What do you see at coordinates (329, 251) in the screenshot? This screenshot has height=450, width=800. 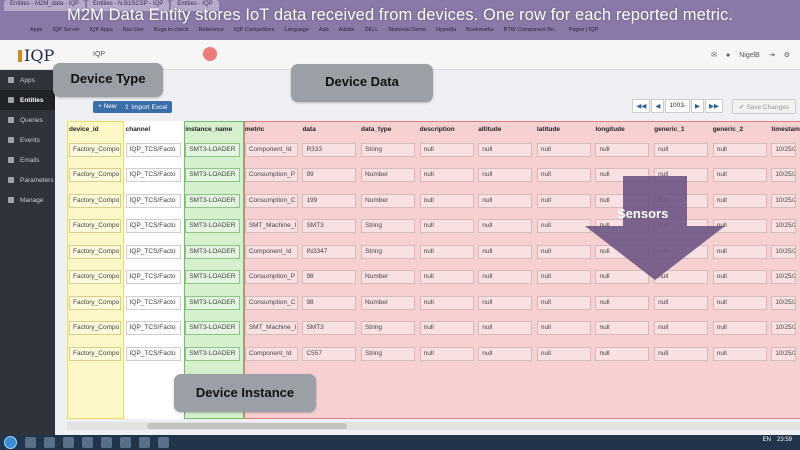 I see `cell-input: IN3347` at bounding box center [329, 251].